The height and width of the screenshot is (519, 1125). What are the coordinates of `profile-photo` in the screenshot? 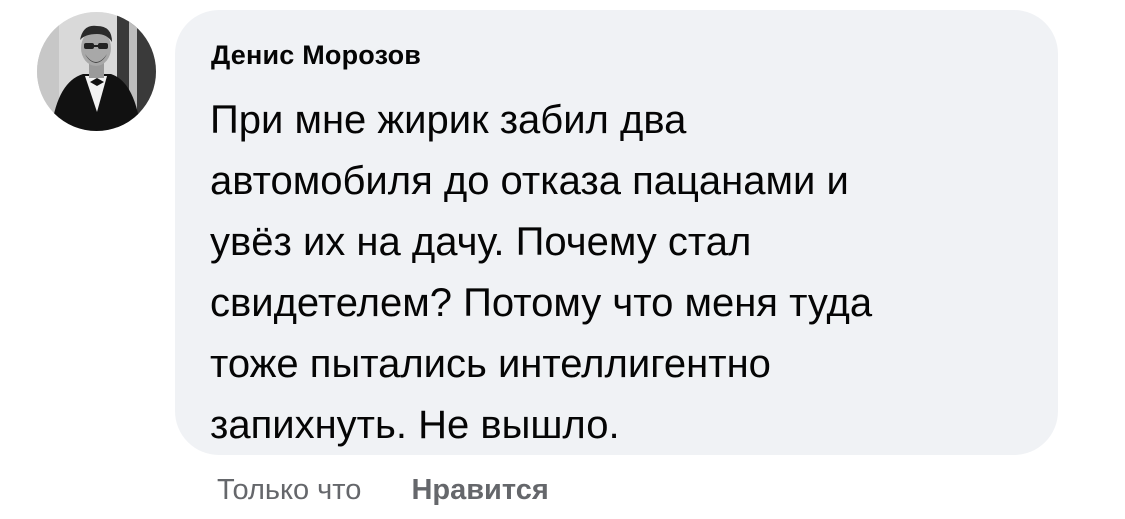 It's located at (96, 71).